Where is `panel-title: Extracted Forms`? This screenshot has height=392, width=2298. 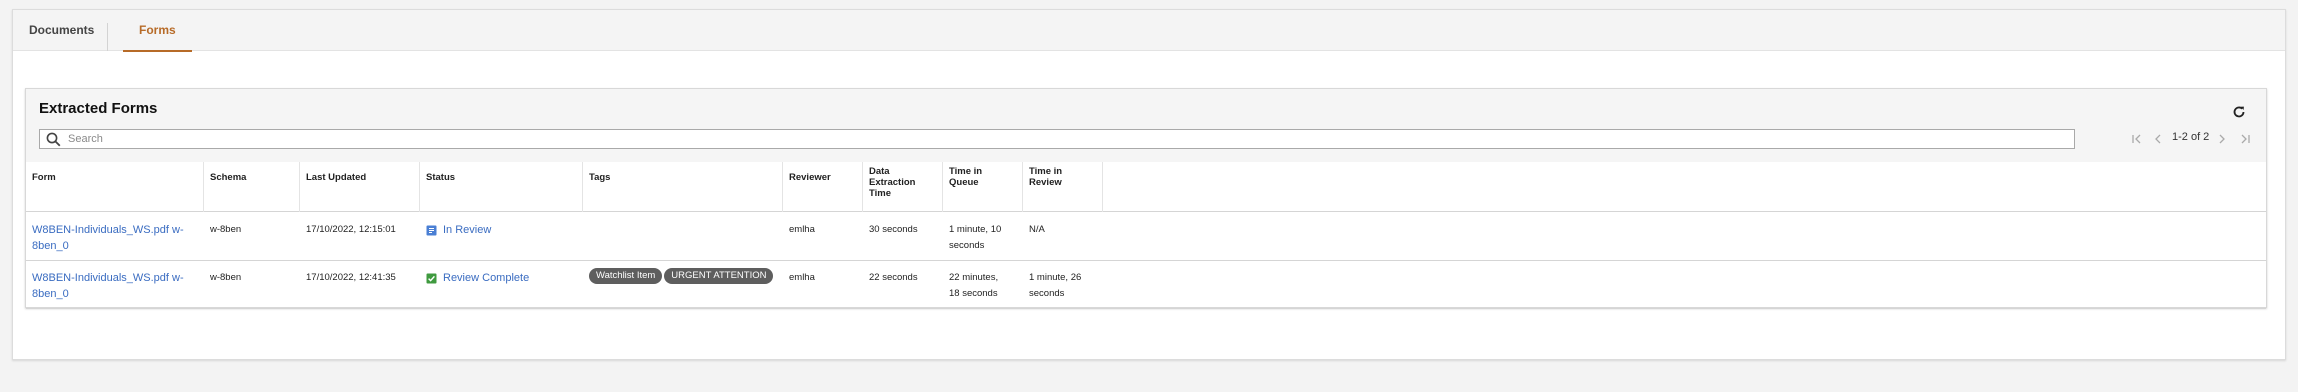
panel-title: Extracted Forms is located at coordinates (98, 108).